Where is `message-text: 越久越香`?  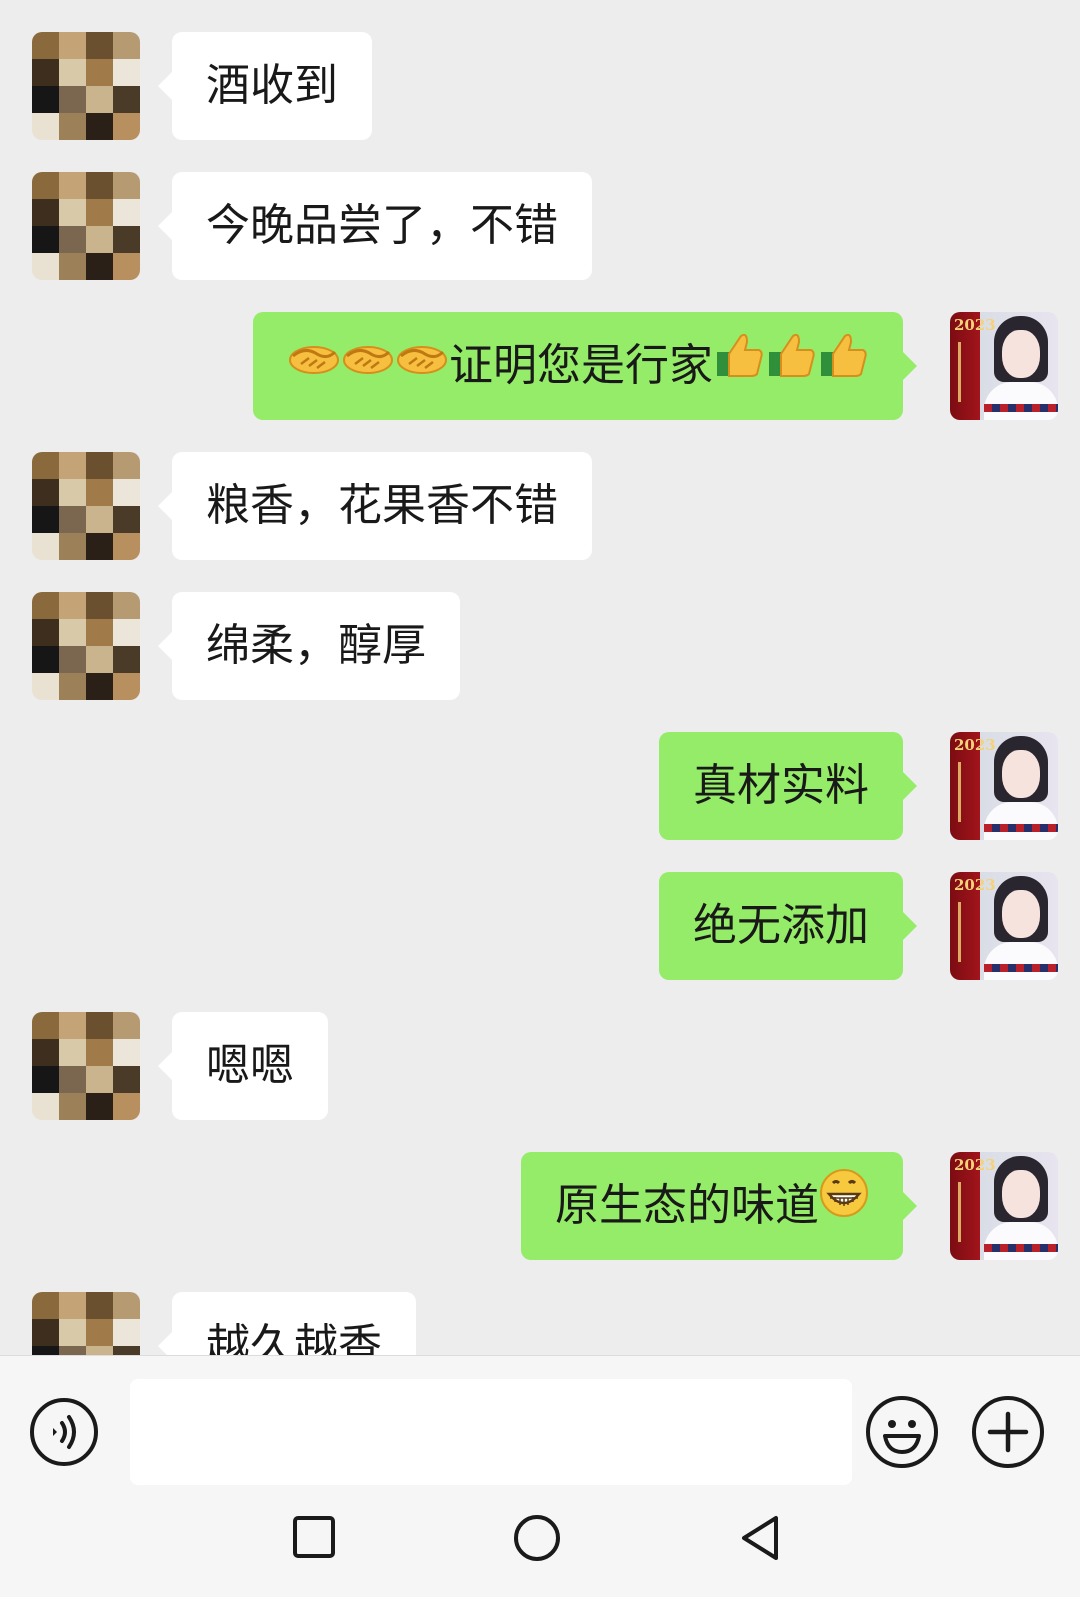 message-text: 越久越香 is located at coordinates (294, 1337).